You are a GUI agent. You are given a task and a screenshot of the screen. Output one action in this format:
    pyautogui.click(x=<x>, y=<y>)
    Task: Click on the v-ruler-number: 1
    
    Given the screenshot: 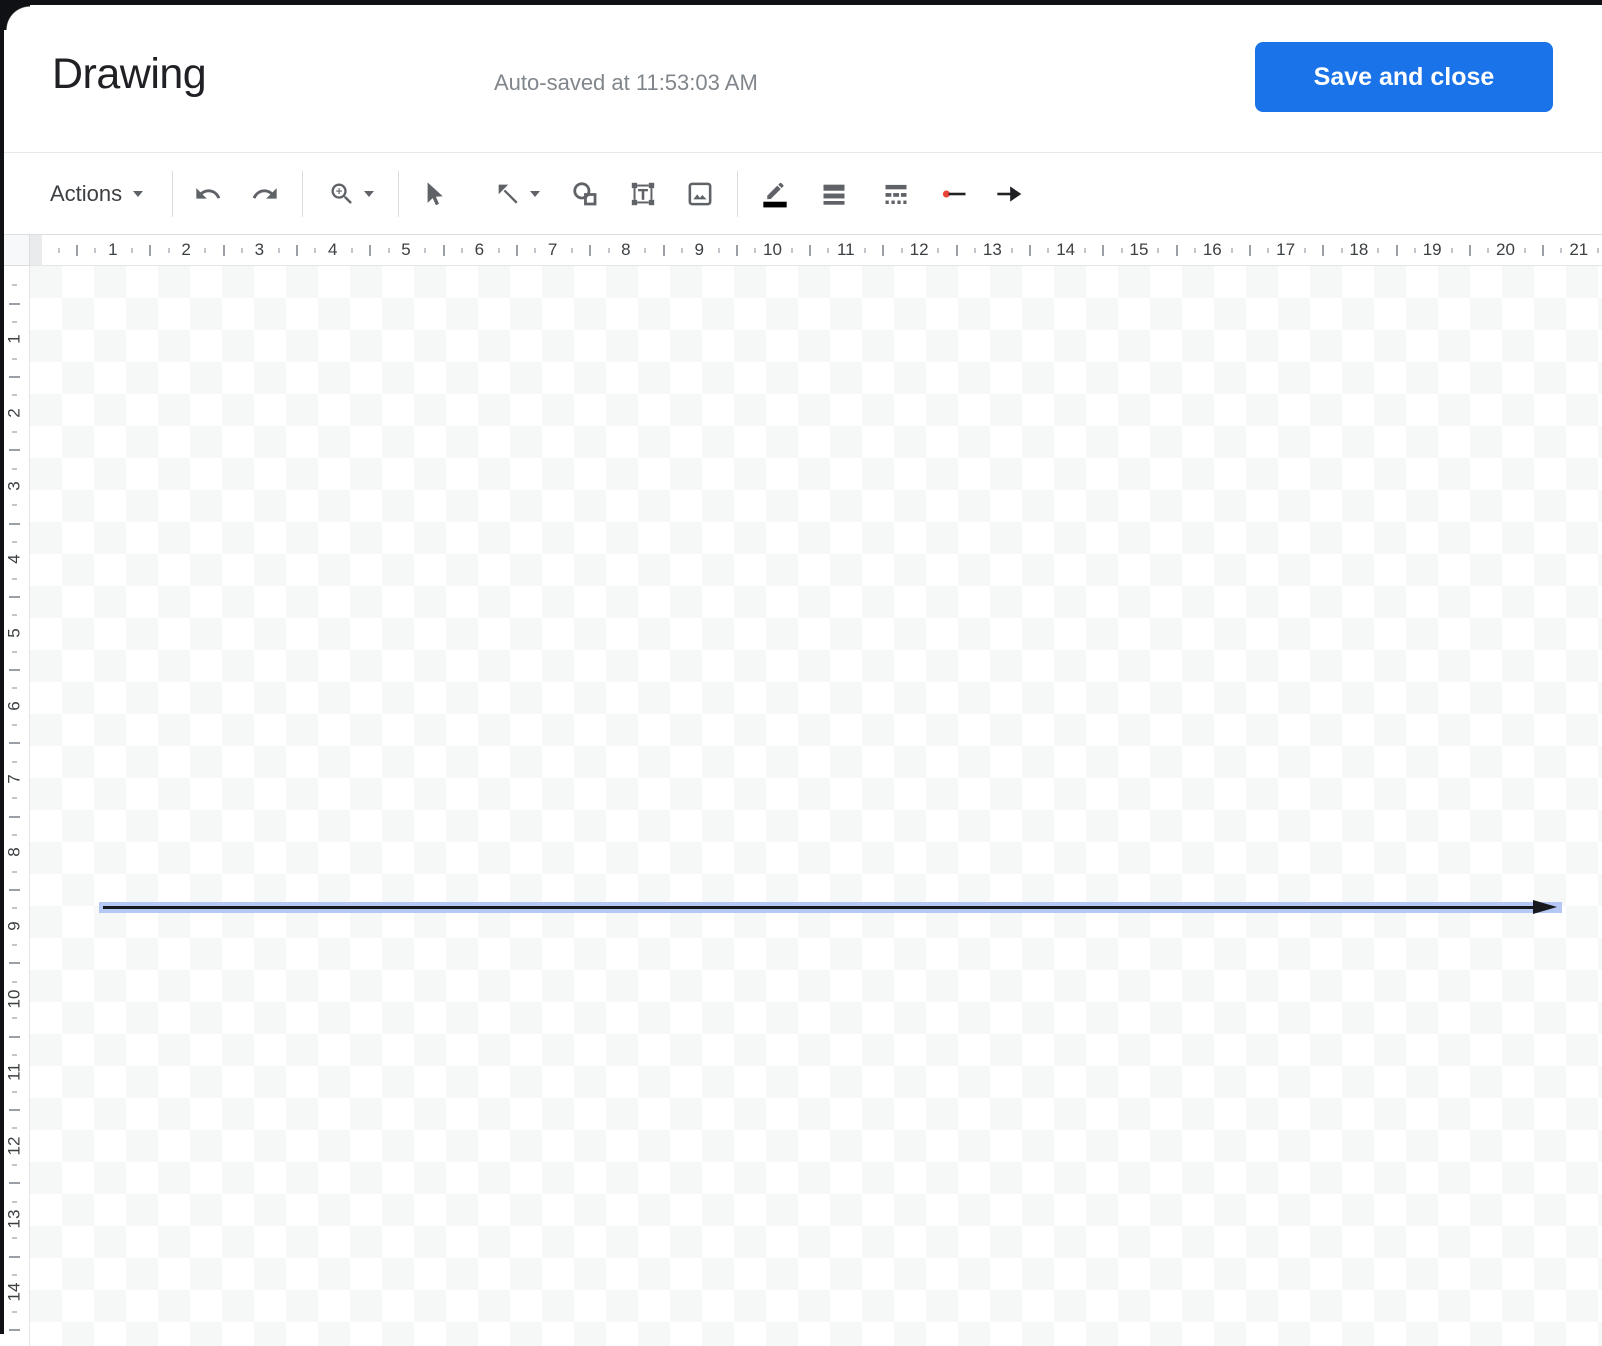 What is the action you would take?
    pyautogui.click(x=14, y=339)
    